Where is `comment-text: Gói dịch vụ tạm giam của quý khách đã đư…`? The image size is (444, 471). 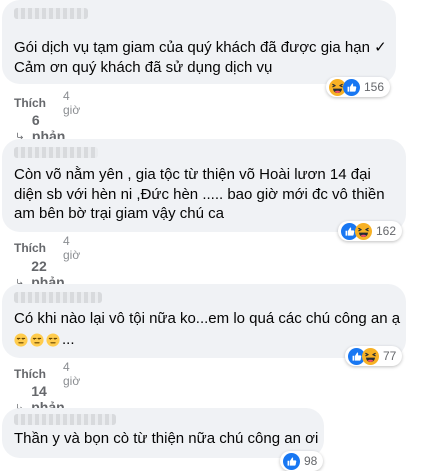
comment-text: Gói dịch vụ tạm giam của quý khách đã đư… is located at coordinates (200, 57).